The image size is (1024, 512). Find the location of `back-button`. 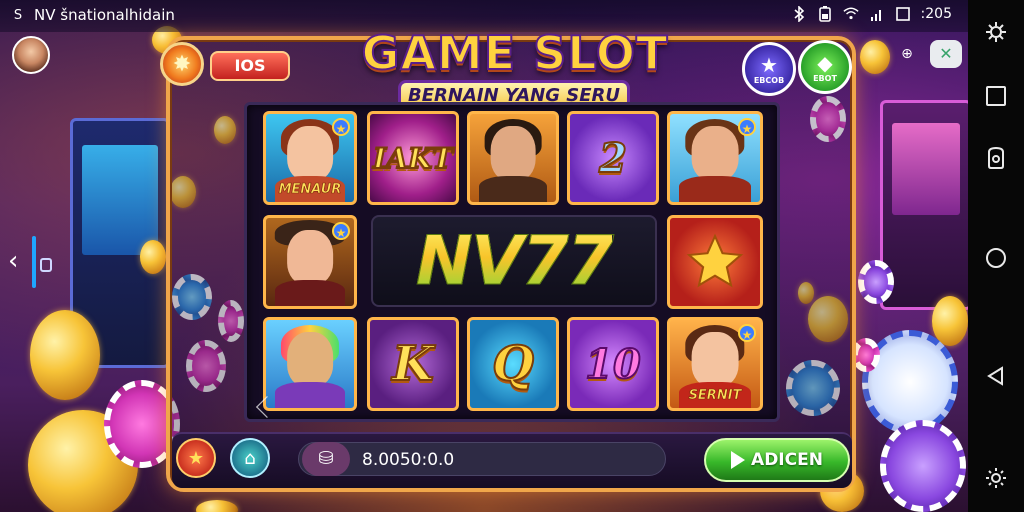

back-button is located at coordinates (996, 376).